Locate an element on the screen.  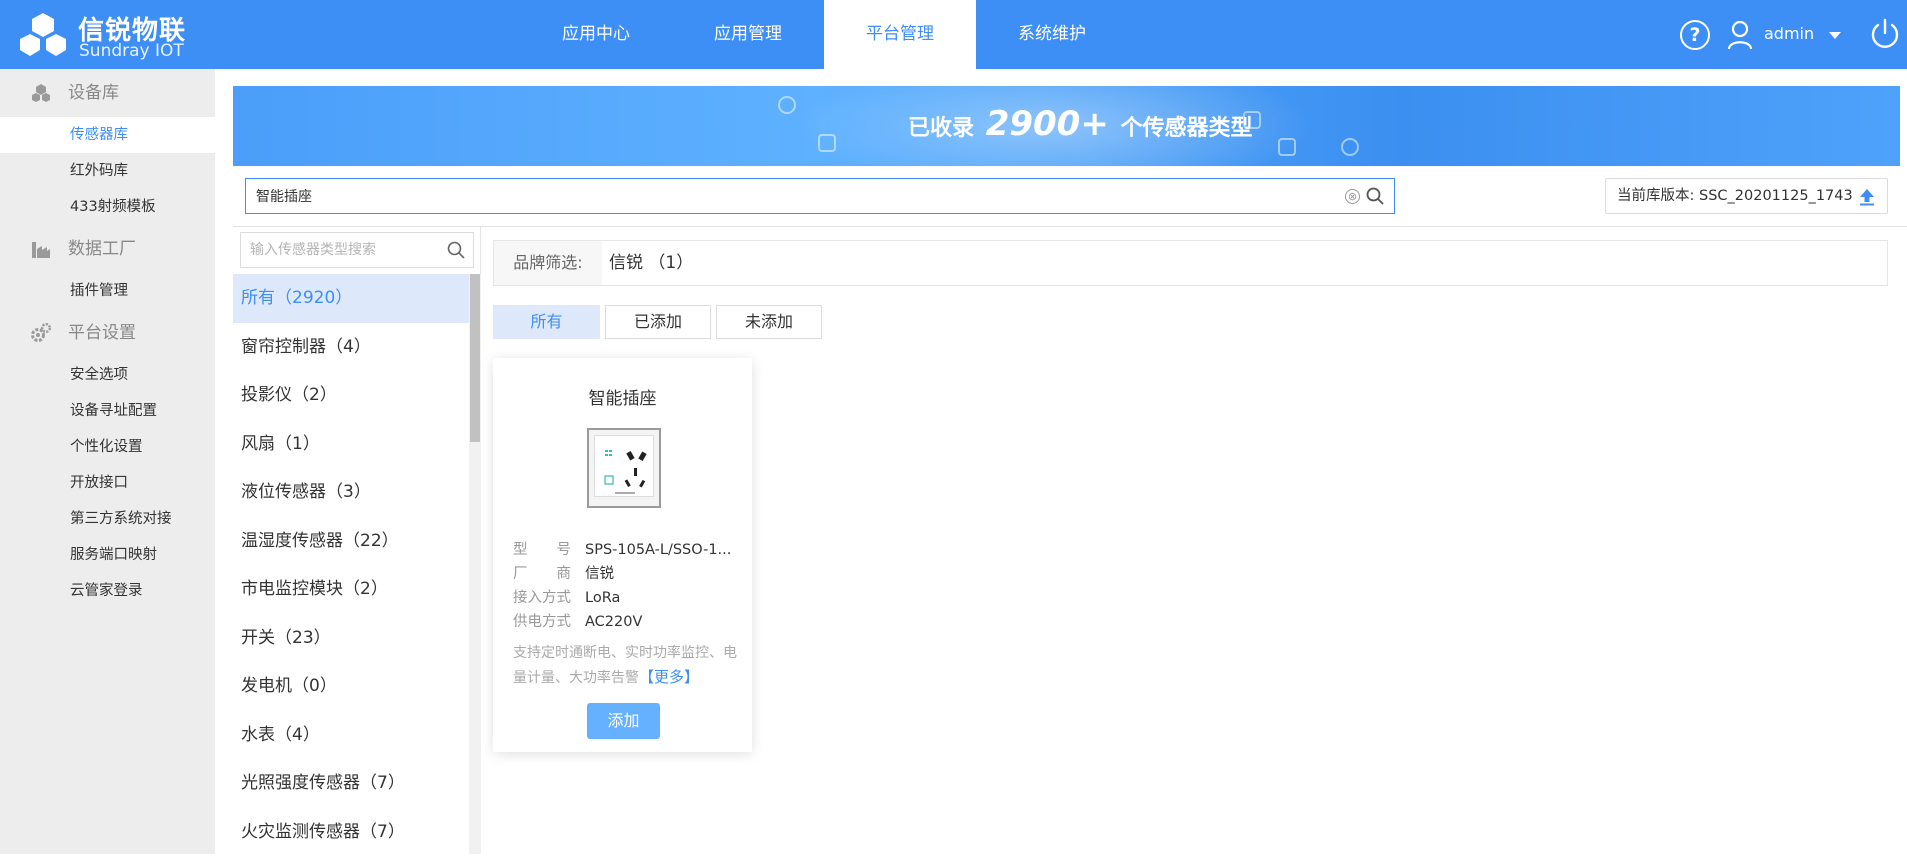
banner-headline: 已收录 2900+ 个传感器类型 is located at coordinates (1080, 124).